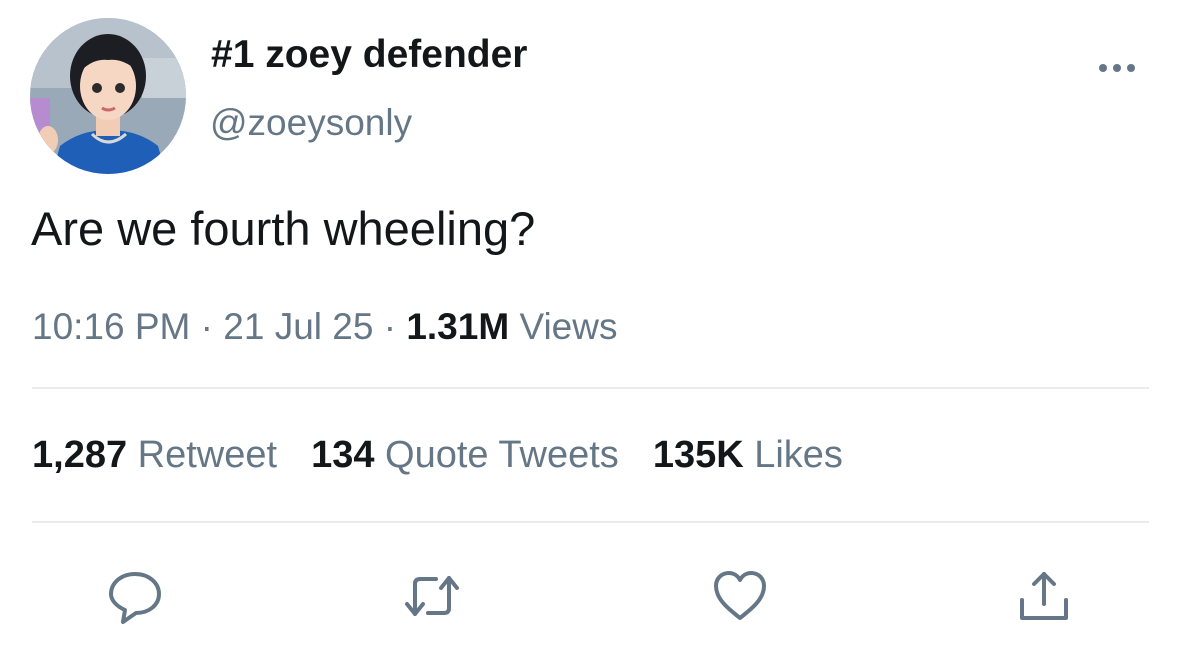 Image resolution: width=1179 pixels, height=664 pixels. Describe the element at coordinates (343, 455) in the screenshot. I see `quote-tweets-count: 134` at that location.